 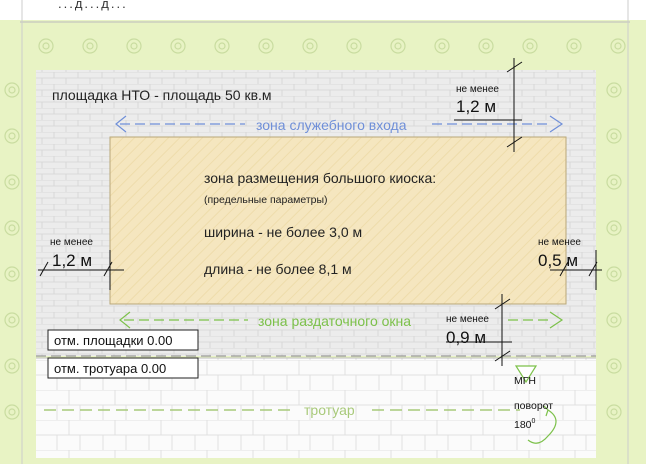 What do you see at coordinates (525, 381) in the screenshot?
I see `mgn-line1: МГН` at bounding box center [525, 381].